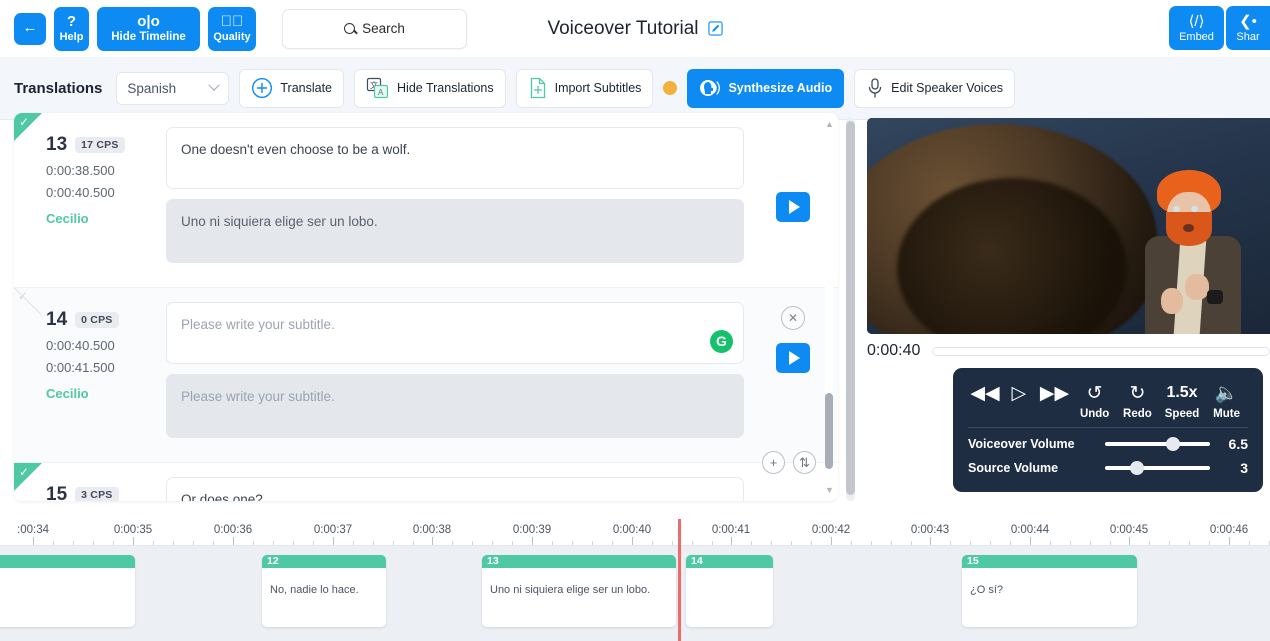 Image resolution: width=1270 pixels, height=641 pixels. I want to click on current-time: 0:00:40, so click(894, 350).